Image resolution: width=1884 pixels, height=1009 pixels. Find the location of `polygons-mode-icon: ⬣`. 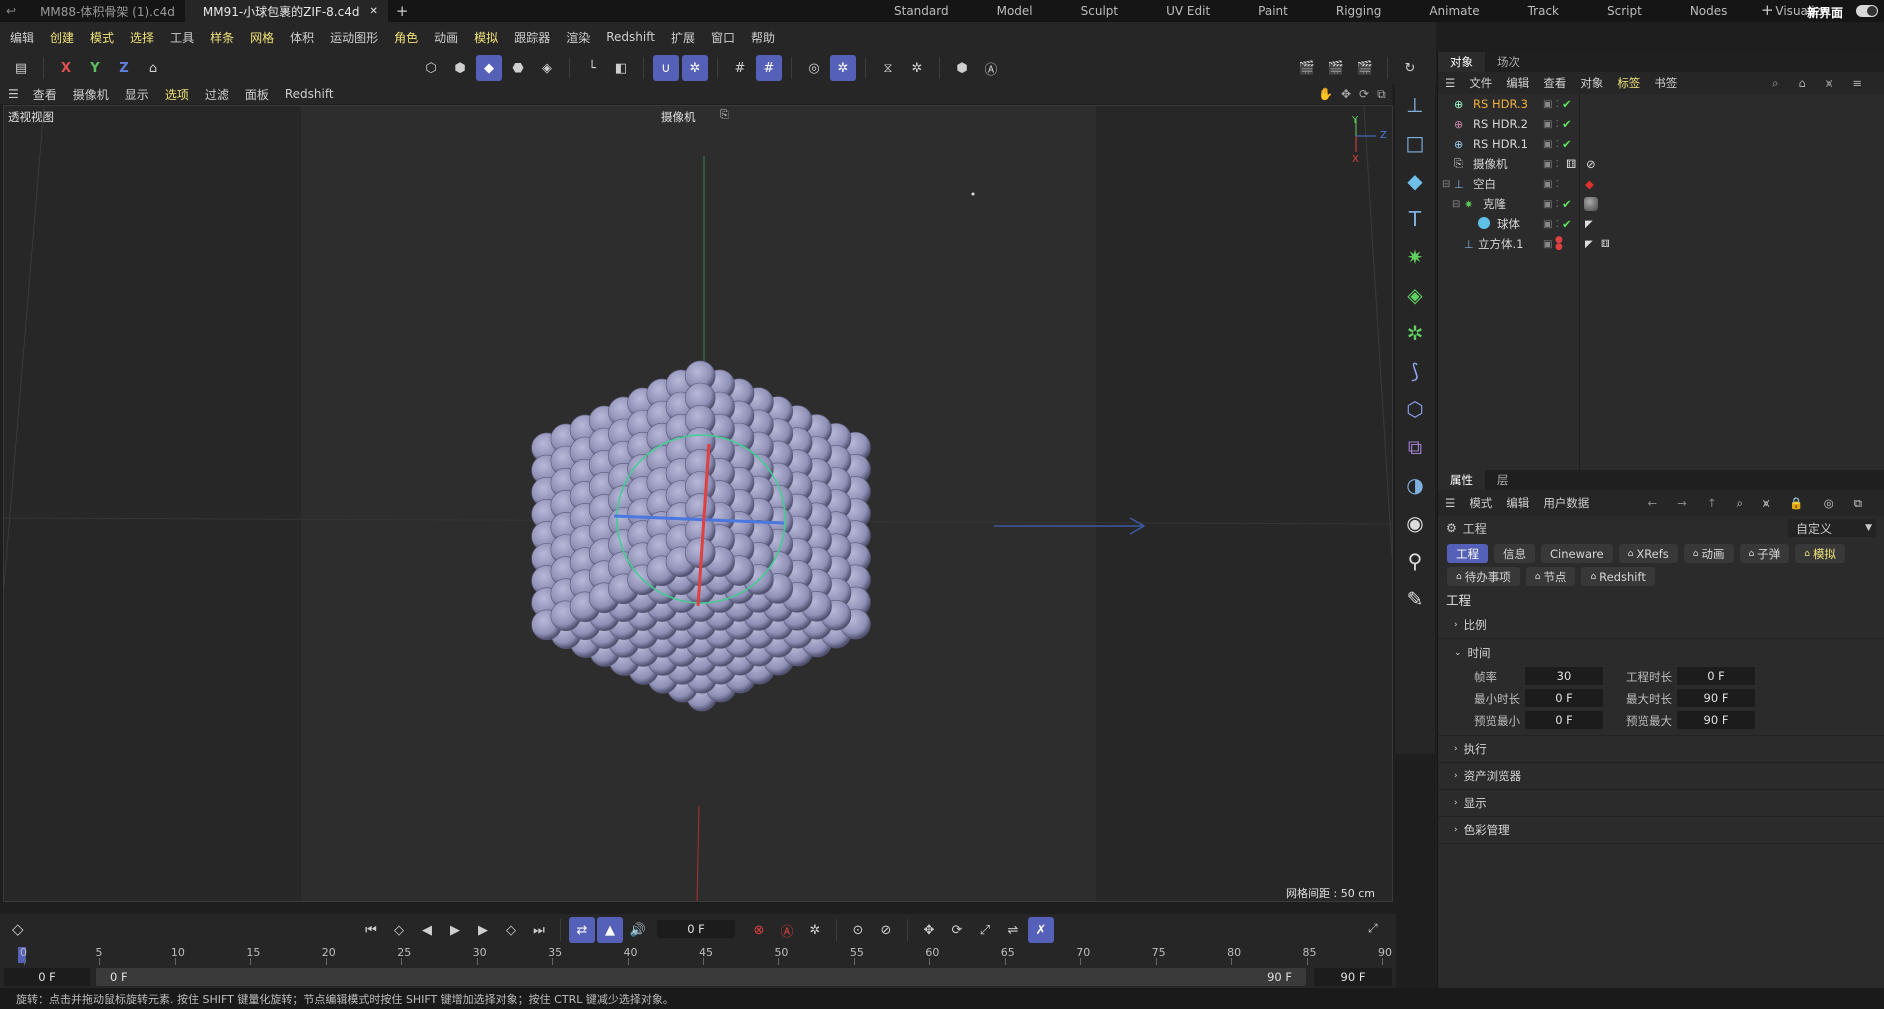

polygons-mode-icon: ⬣ is located at coordinates (518, 68).